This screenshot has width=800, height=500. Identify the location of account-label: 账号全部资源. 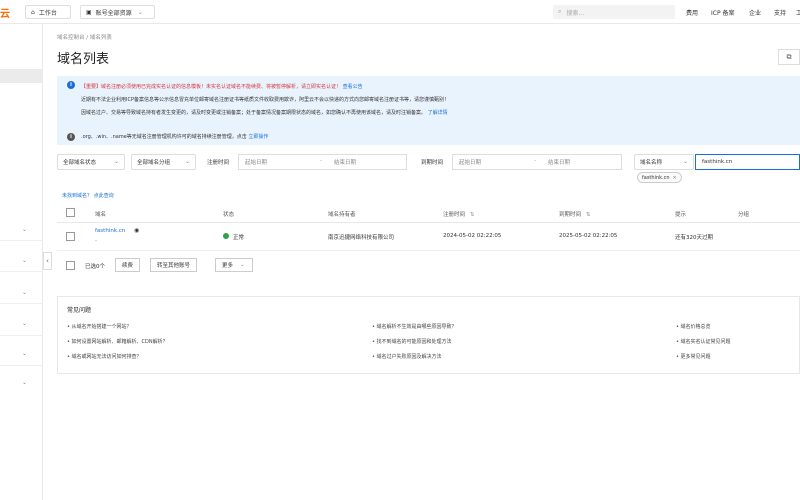
(113, 13).